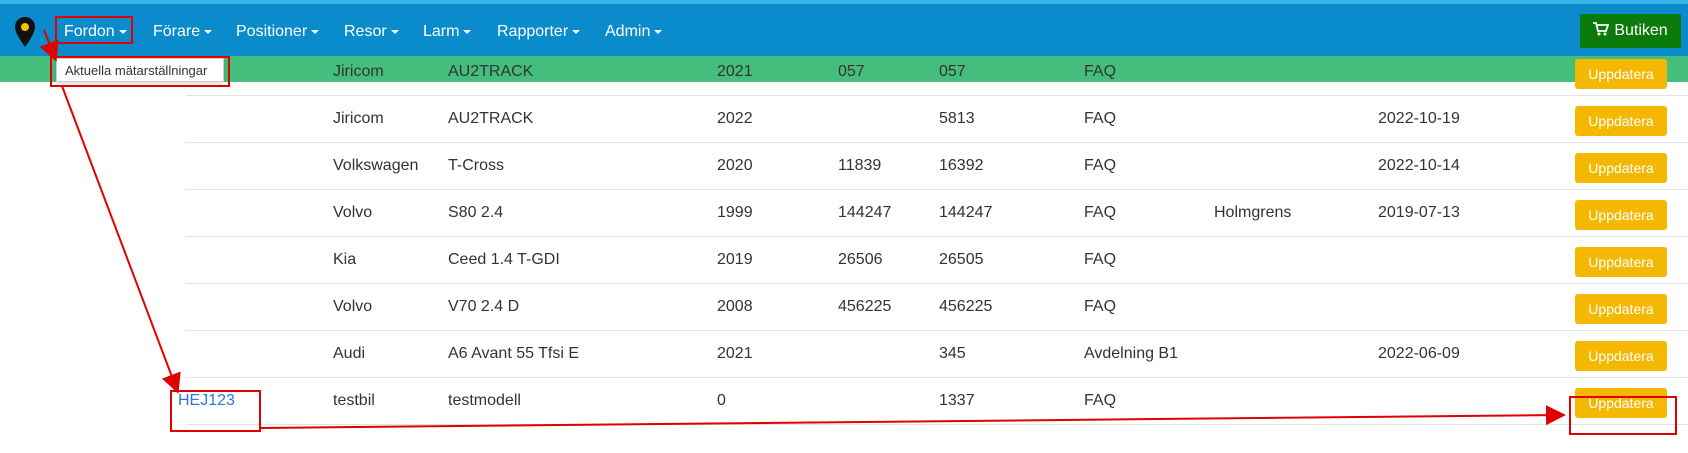 The width and height of the screenshot is (1688, 453). Describe the element at coordinates (484, 306) in the screenshot. I see `cell-model: V70 2.4 D` at that location.